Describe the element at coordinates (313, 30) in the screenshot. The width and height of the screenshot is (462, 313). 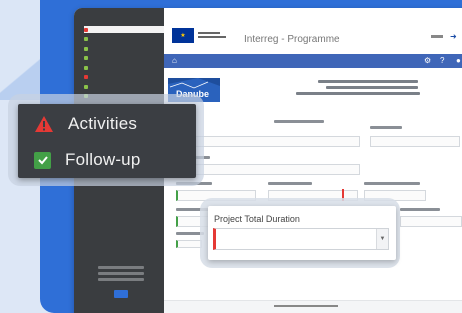
I see `header: ★ Interreg - Programme ➜` at that location.